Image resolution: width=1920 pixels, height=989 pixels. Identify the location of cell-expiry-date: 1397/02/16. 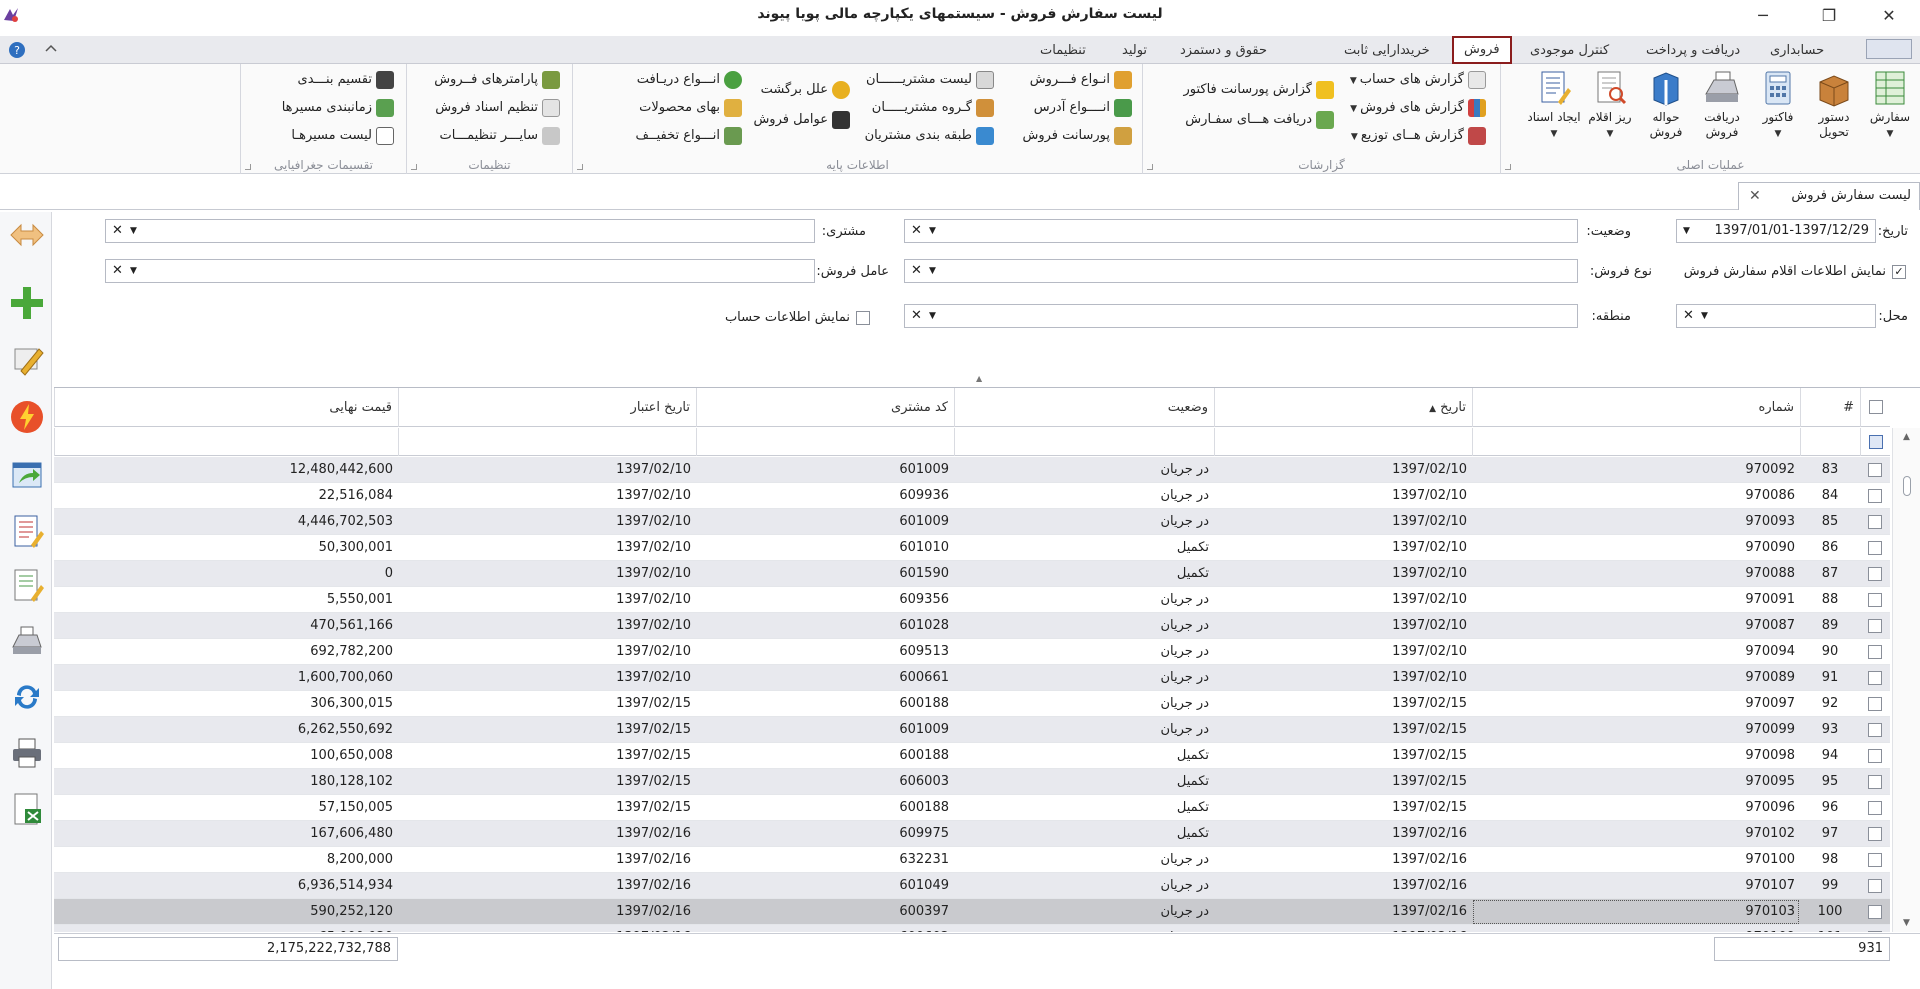
(547, 928).